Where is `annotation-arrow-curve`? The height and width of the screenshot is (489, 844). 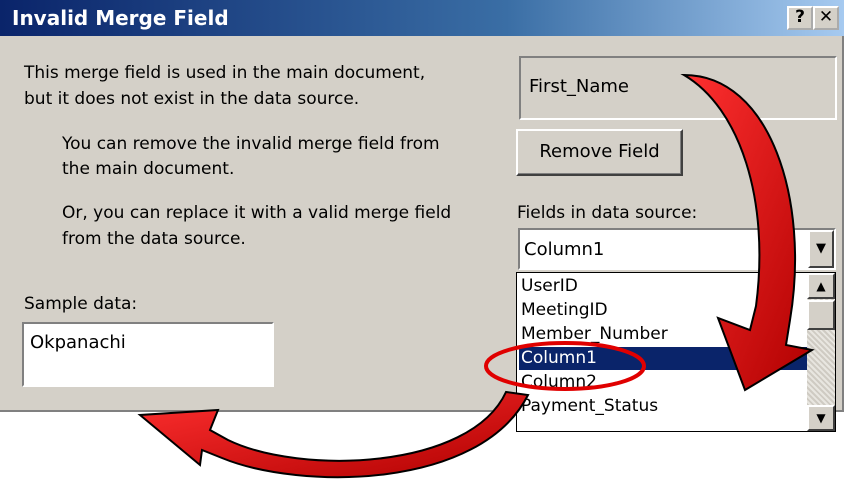
annotation-arrow-curve is located at coordinates (333, 434).